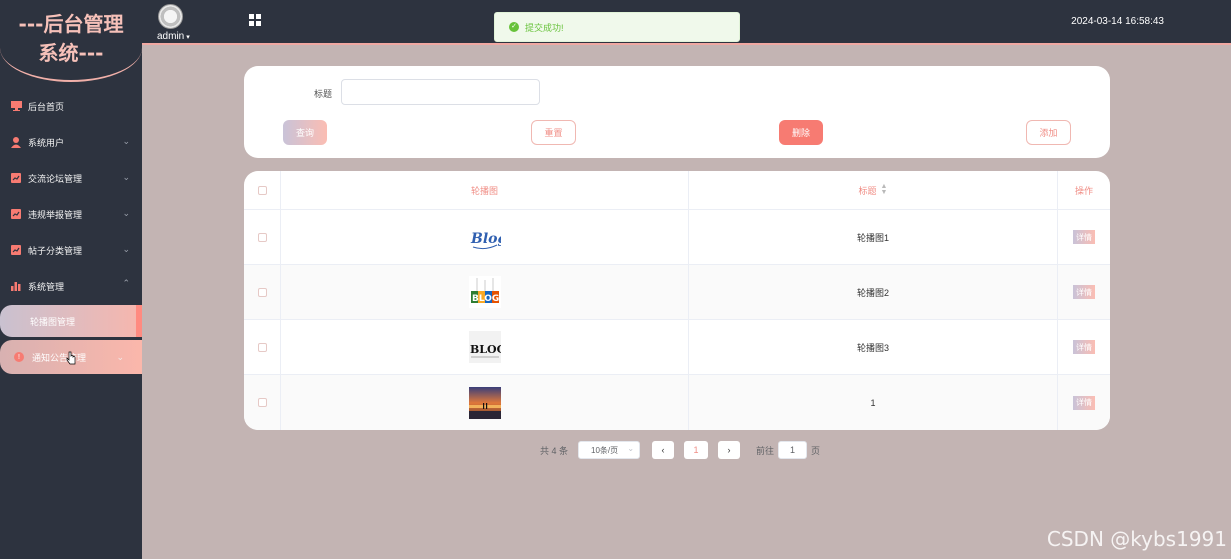 This screenshot has height=559, width=1231. I want to click on sidebar-subitem-label: 轮播图管理, so click(53, 321).